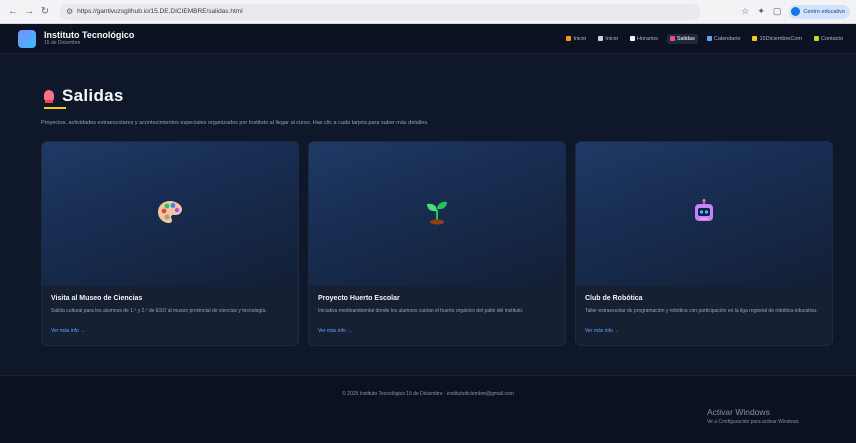  I want to click on nav-label: Calendario, so click(727, 38).